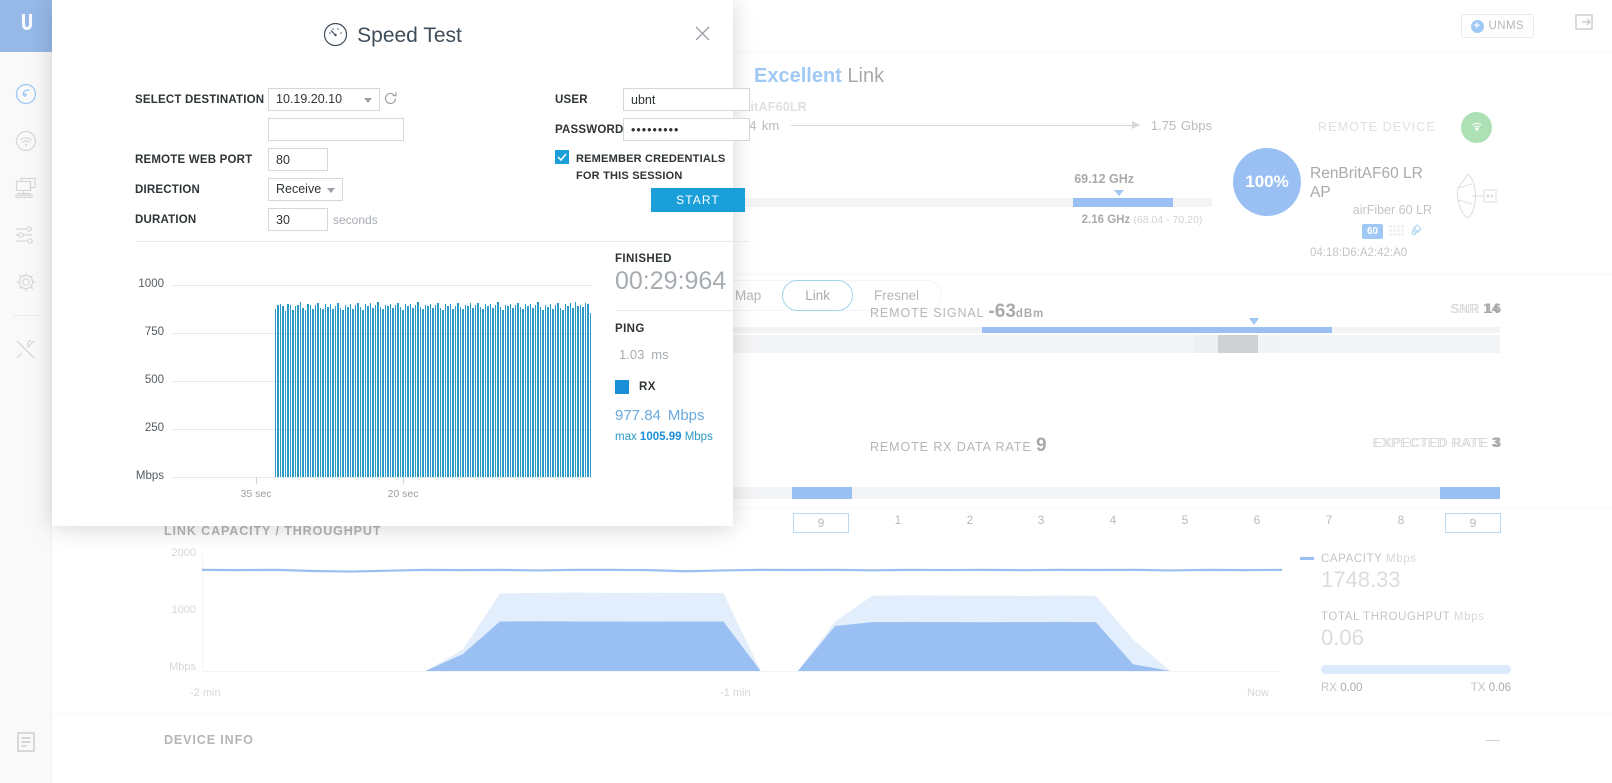 The height and width of the screenshot is (783, 1612). What do you see at coordinates (685, 351) in the screenshot?
I see `ping-value: 1.03 ms` at bounding box center [685, 351].